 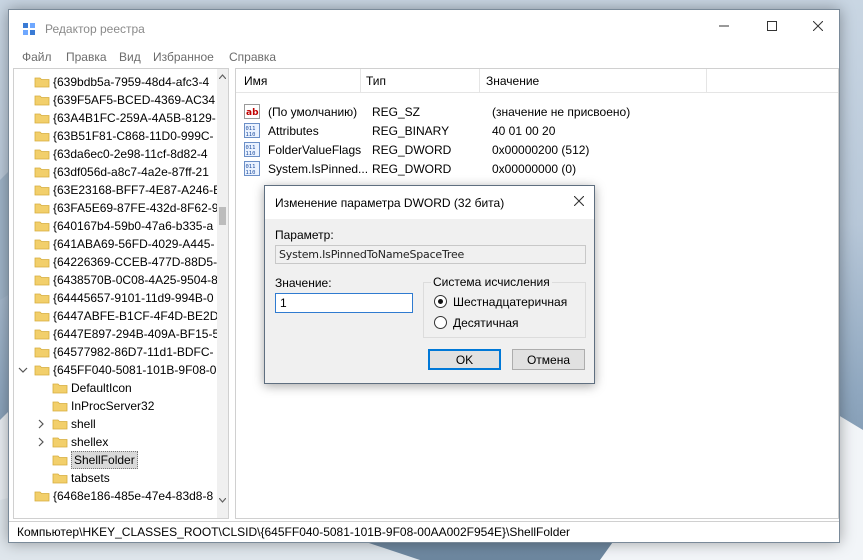 What do you see at coordinates (313, 112) in the screenshot?
I see `value-name-cell: (По умолчанию)` at bounding box center [313, 112].